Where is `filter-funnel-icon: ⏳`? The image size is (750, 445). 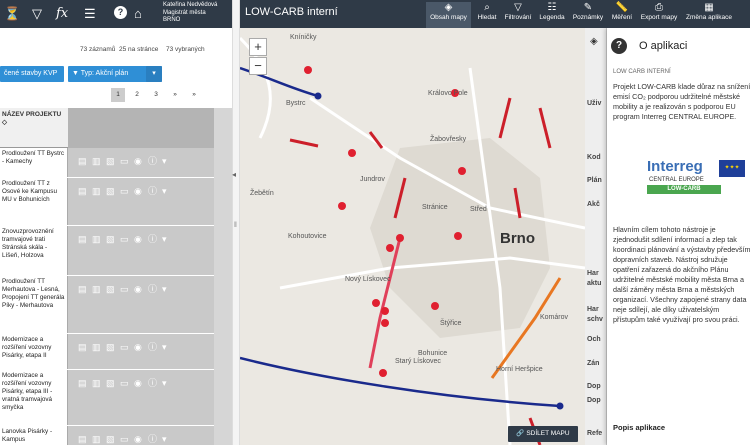 filter-funnel-icon: ⏳ is located at coordinates (12, 14).